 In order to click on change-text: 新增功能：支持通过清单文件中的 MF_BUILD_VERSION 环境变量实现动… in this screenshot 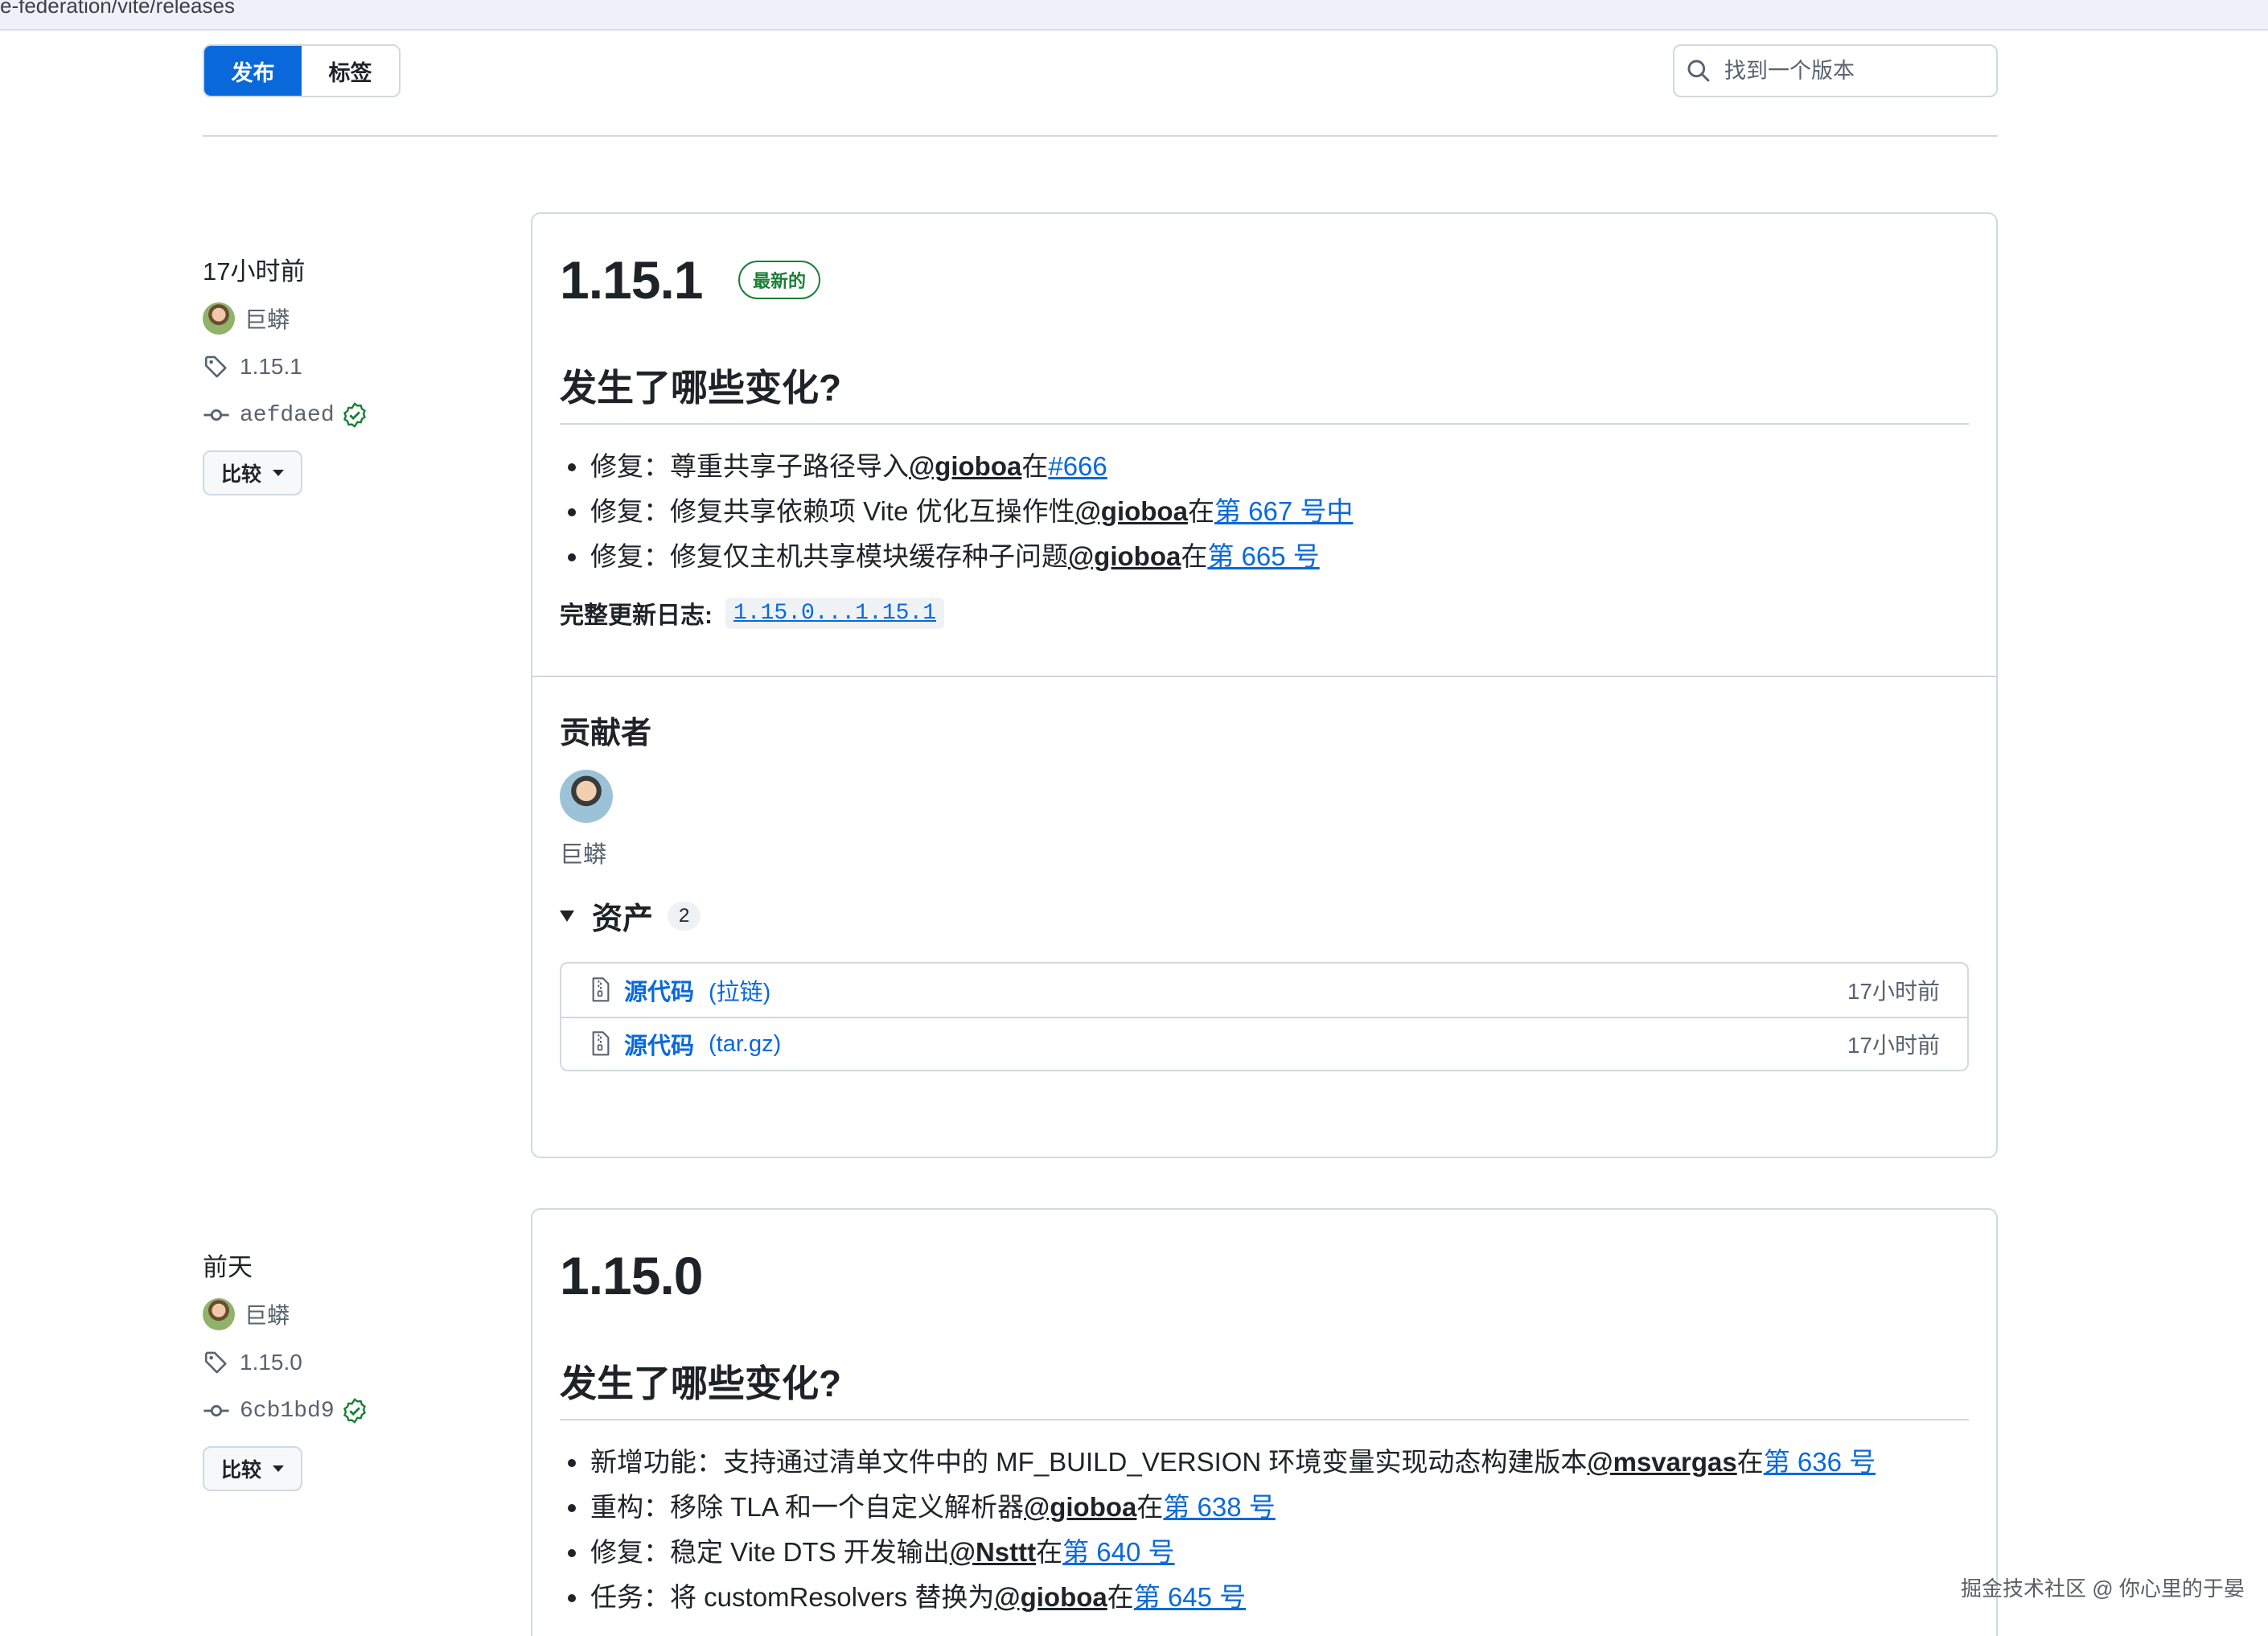, I will do `click(1089, 1462)`.